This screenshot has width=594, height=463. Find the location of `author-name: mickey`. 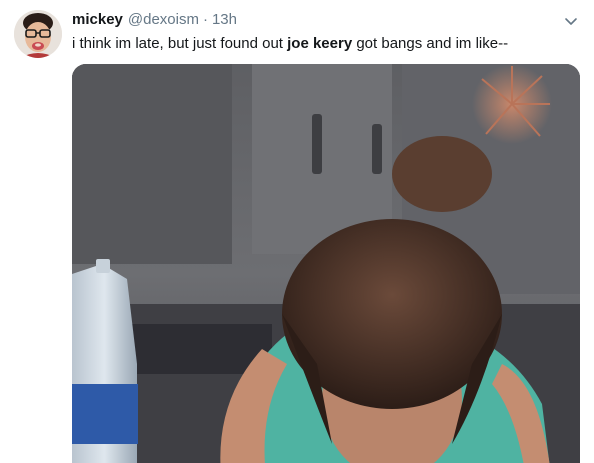

author-name: mickey is located at coordinates (97, 20).